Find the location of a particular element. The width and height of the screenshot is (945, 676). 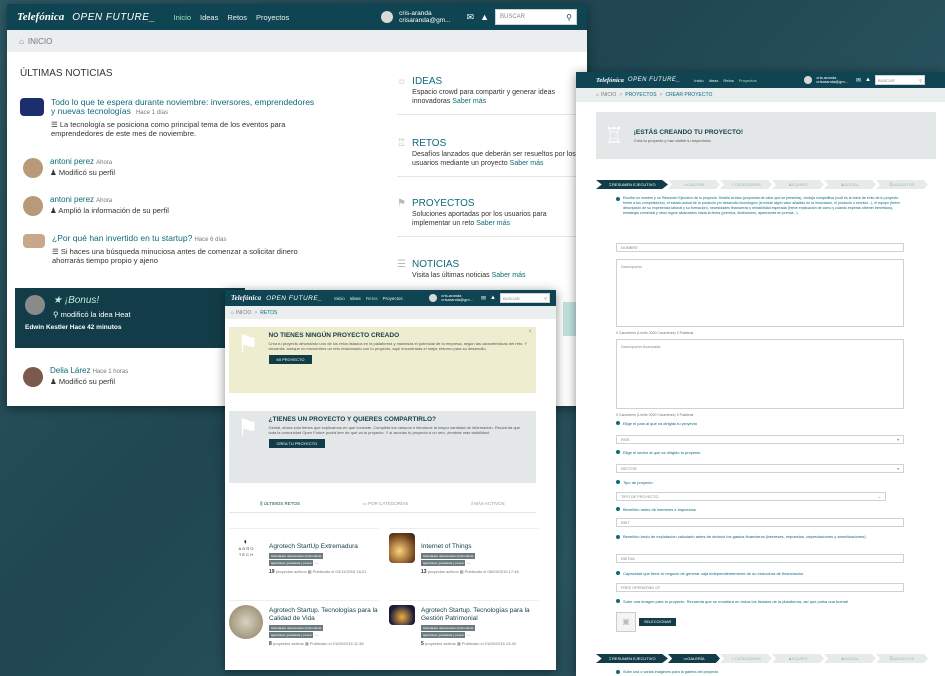

free-operating-cf-input: FREE OPERATING CF is located at coordinates (760, 587).